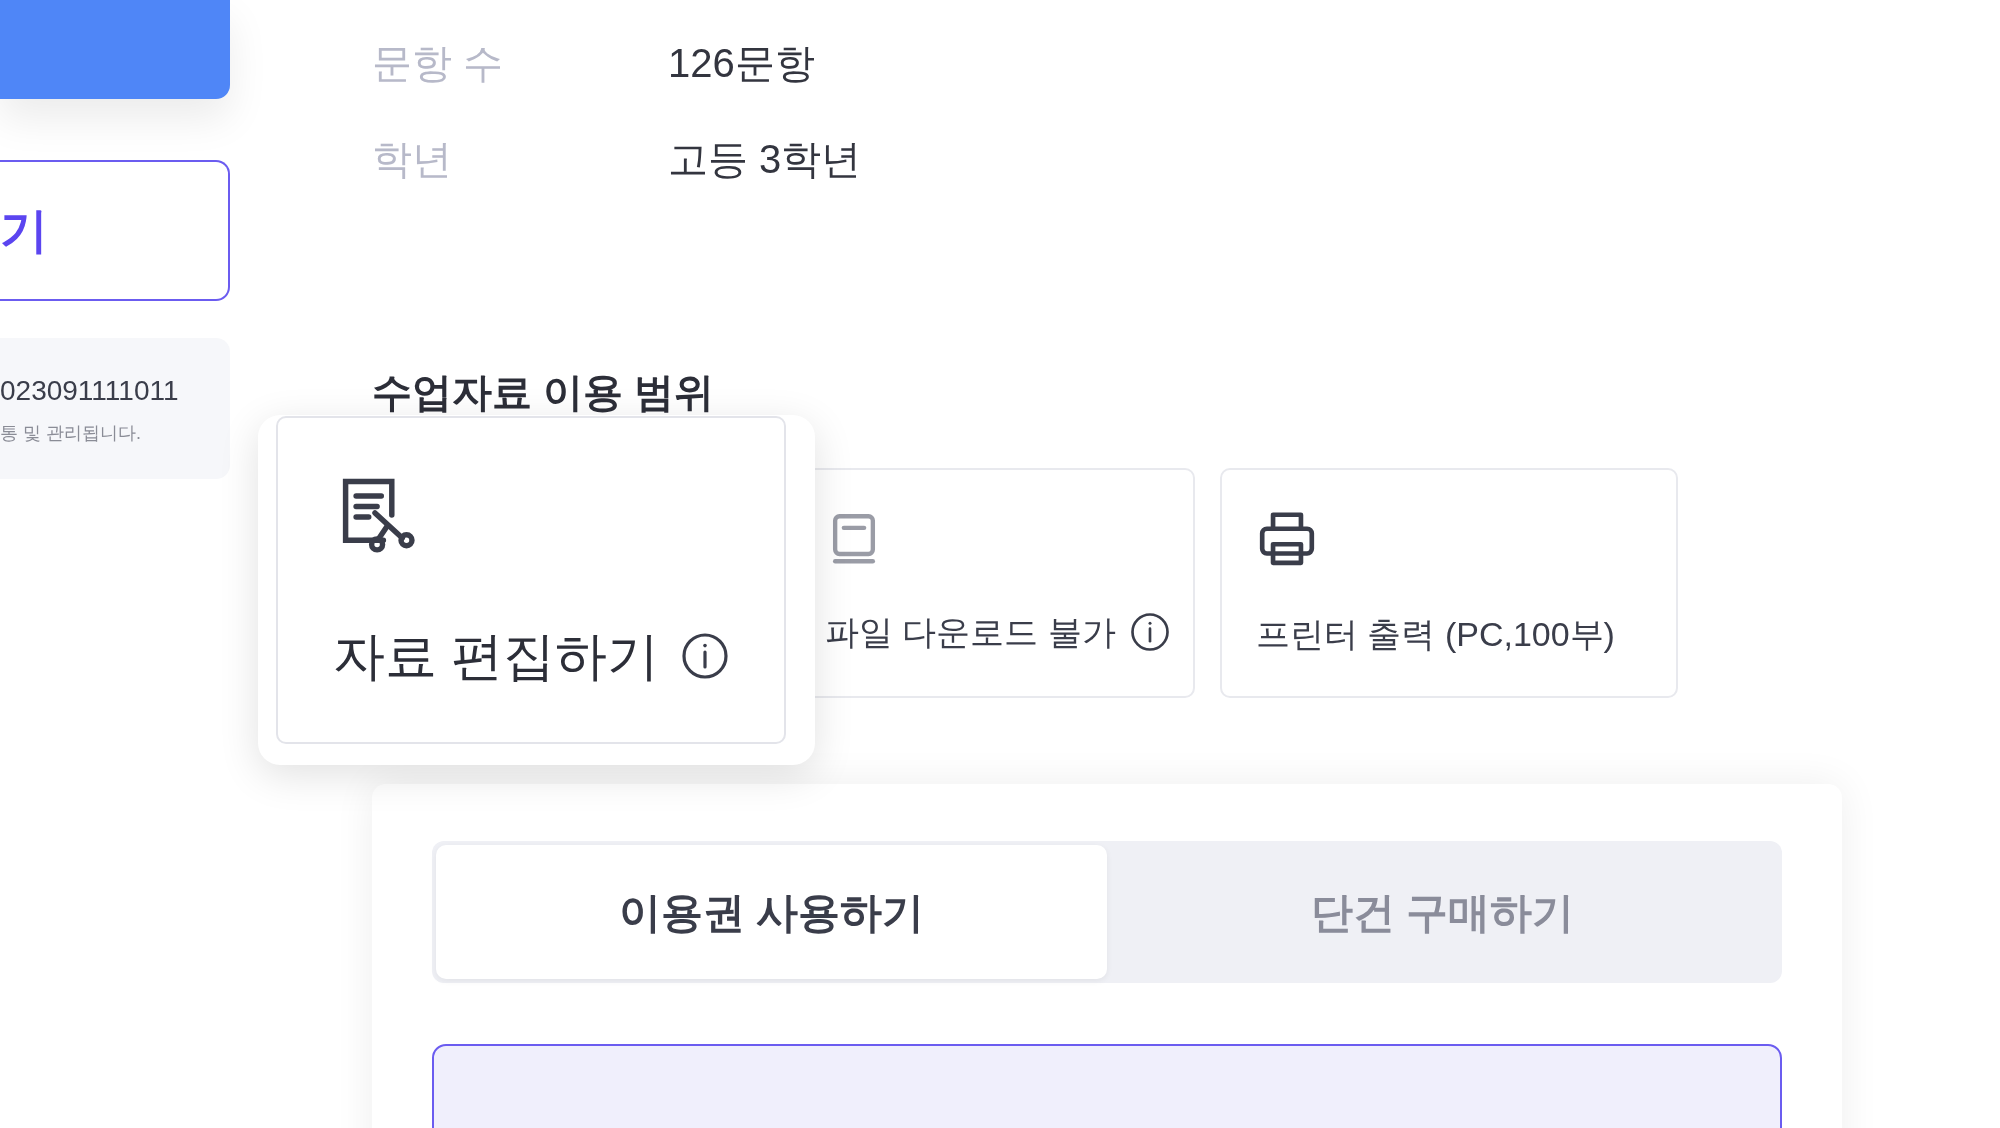 The width and height of the screenshot is (2000, 1128). I want to click on detail-label: 학년, so click(412, 159).